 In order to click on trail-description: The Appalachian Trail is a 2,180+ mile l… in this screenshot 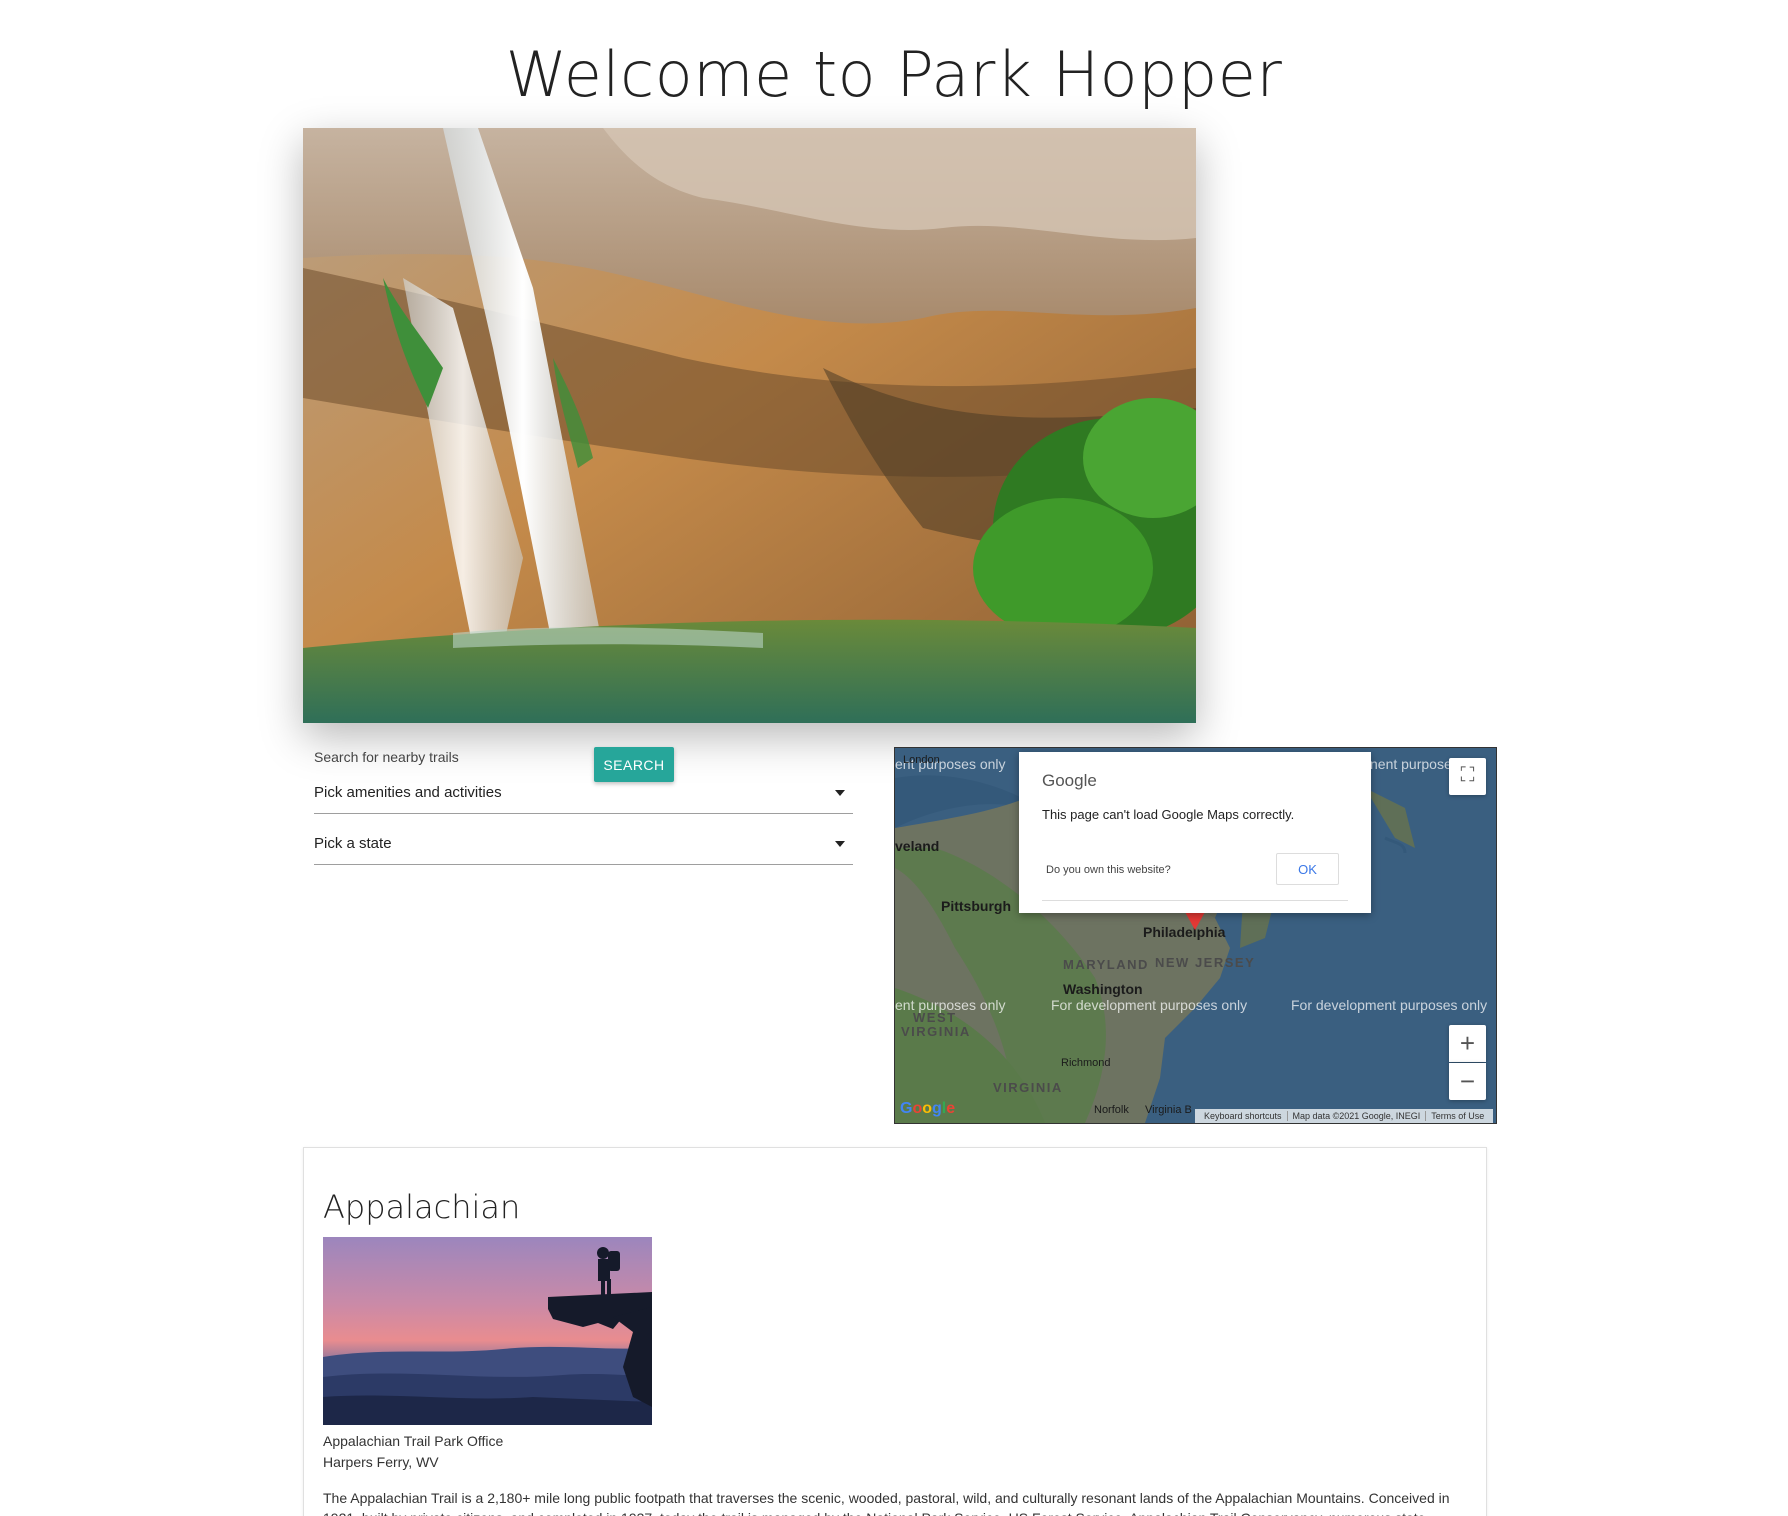, I will do `click(886, 1503)`.